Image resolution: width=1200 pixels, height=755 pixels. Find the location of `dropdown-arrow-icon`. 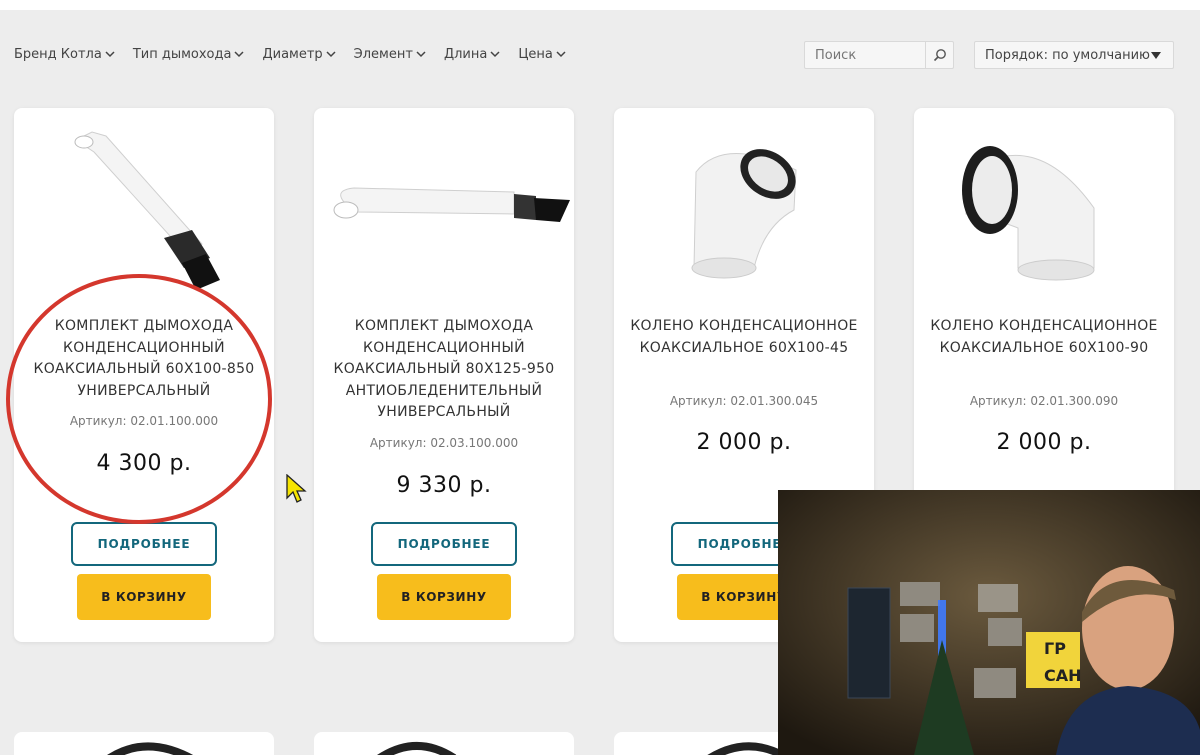

dropdown-arrow-icon is located at coordinates (1156, 55).